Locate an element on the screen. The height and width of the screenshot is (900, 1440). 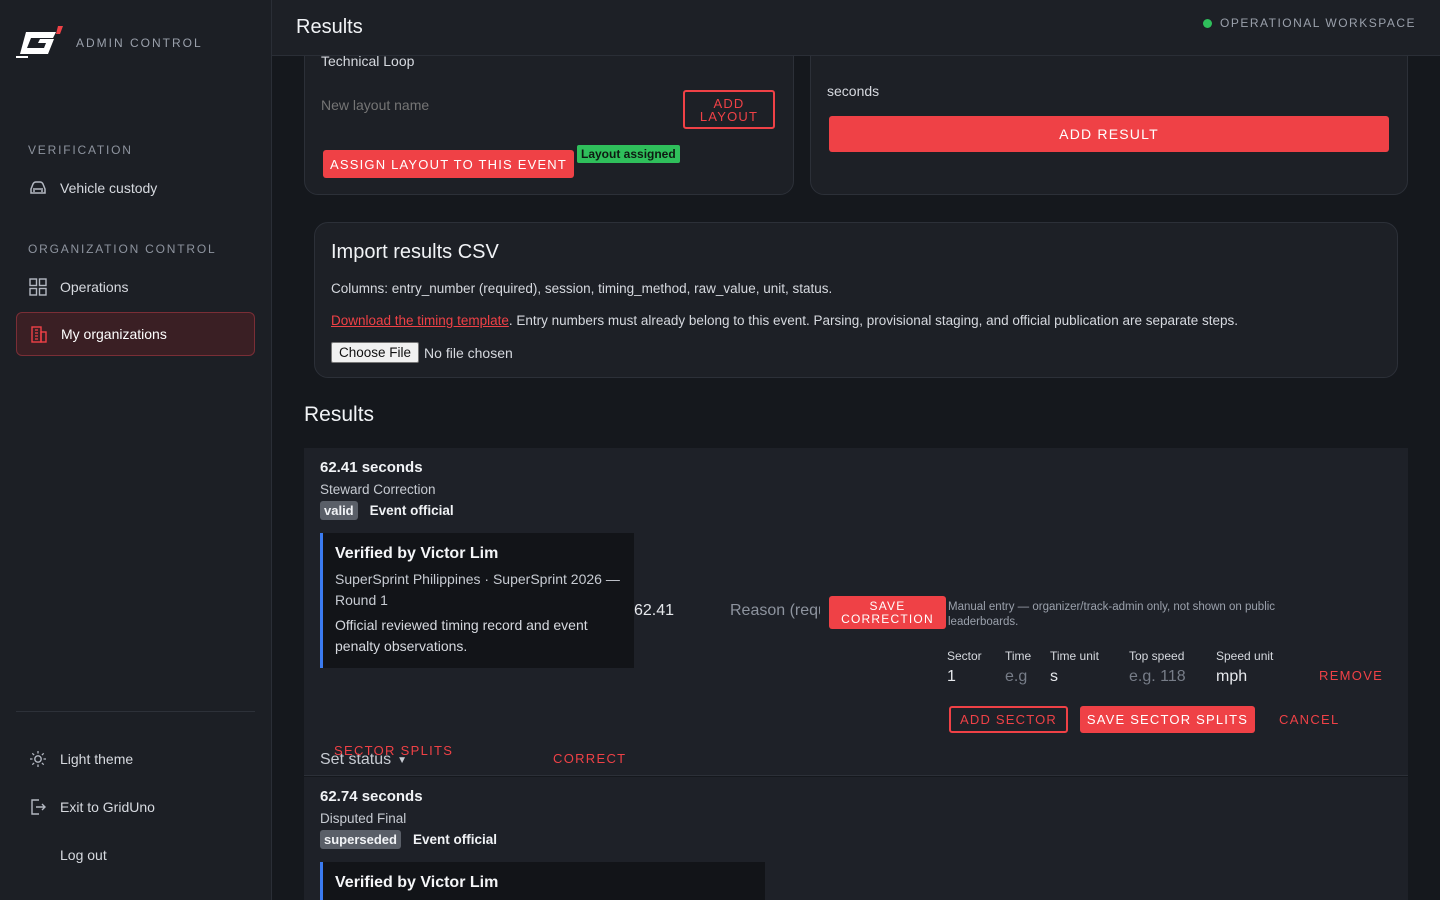
save-sector-splits-button: SAVE SECTOR SPLITS is located at coordinates (1167, 719).